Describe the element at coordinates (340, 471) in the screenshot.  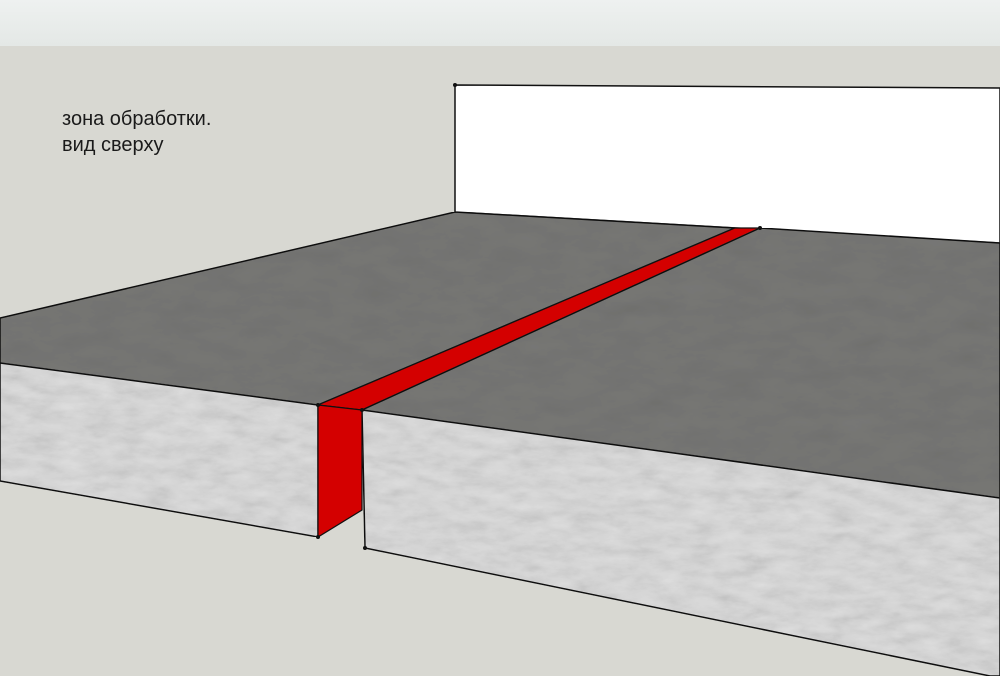
I see `joint-vertical-face` at that location.